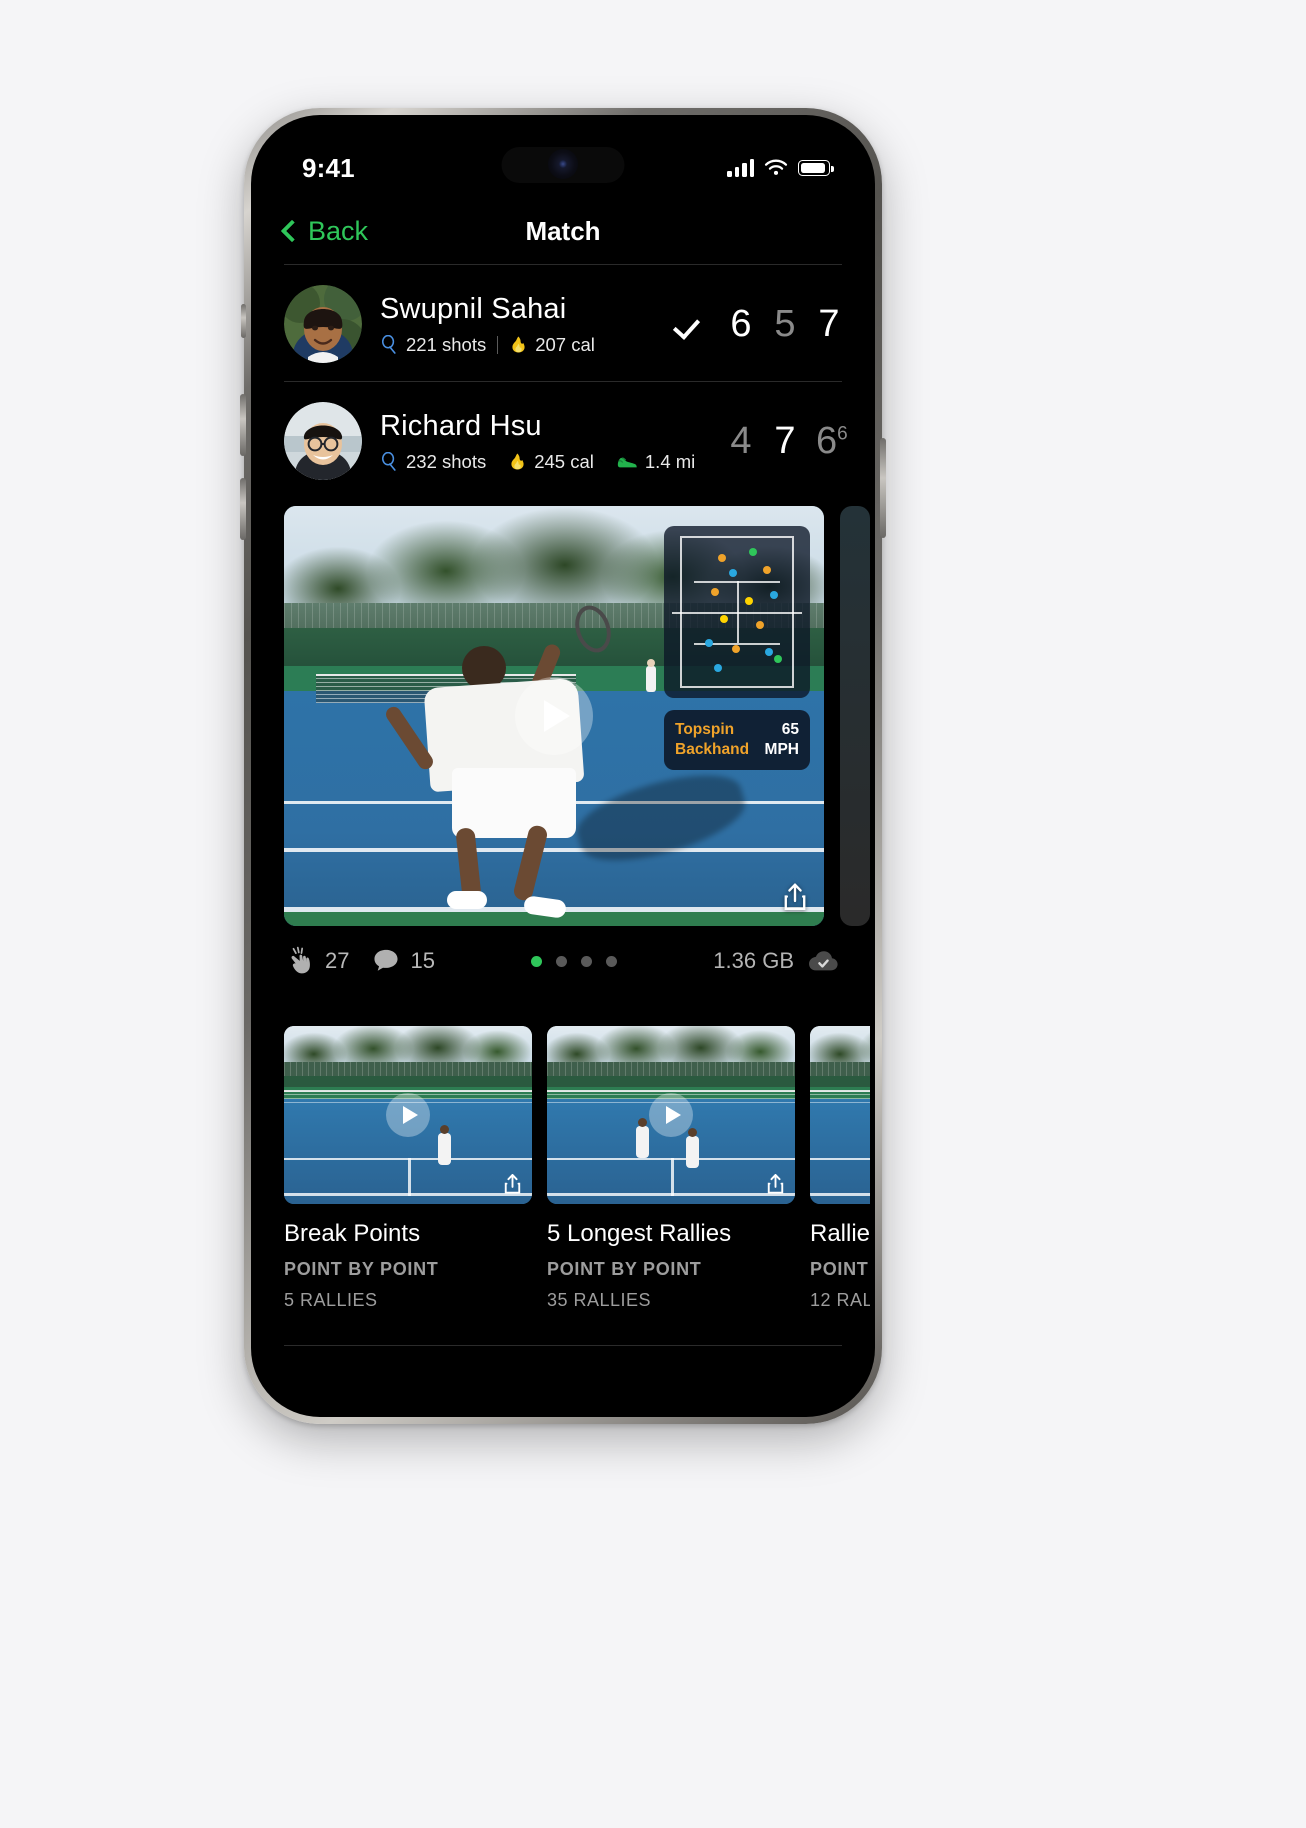 The image size is (1306, 1828). I want to click on clip-title: Rallies Abov, so click(840, 1233).